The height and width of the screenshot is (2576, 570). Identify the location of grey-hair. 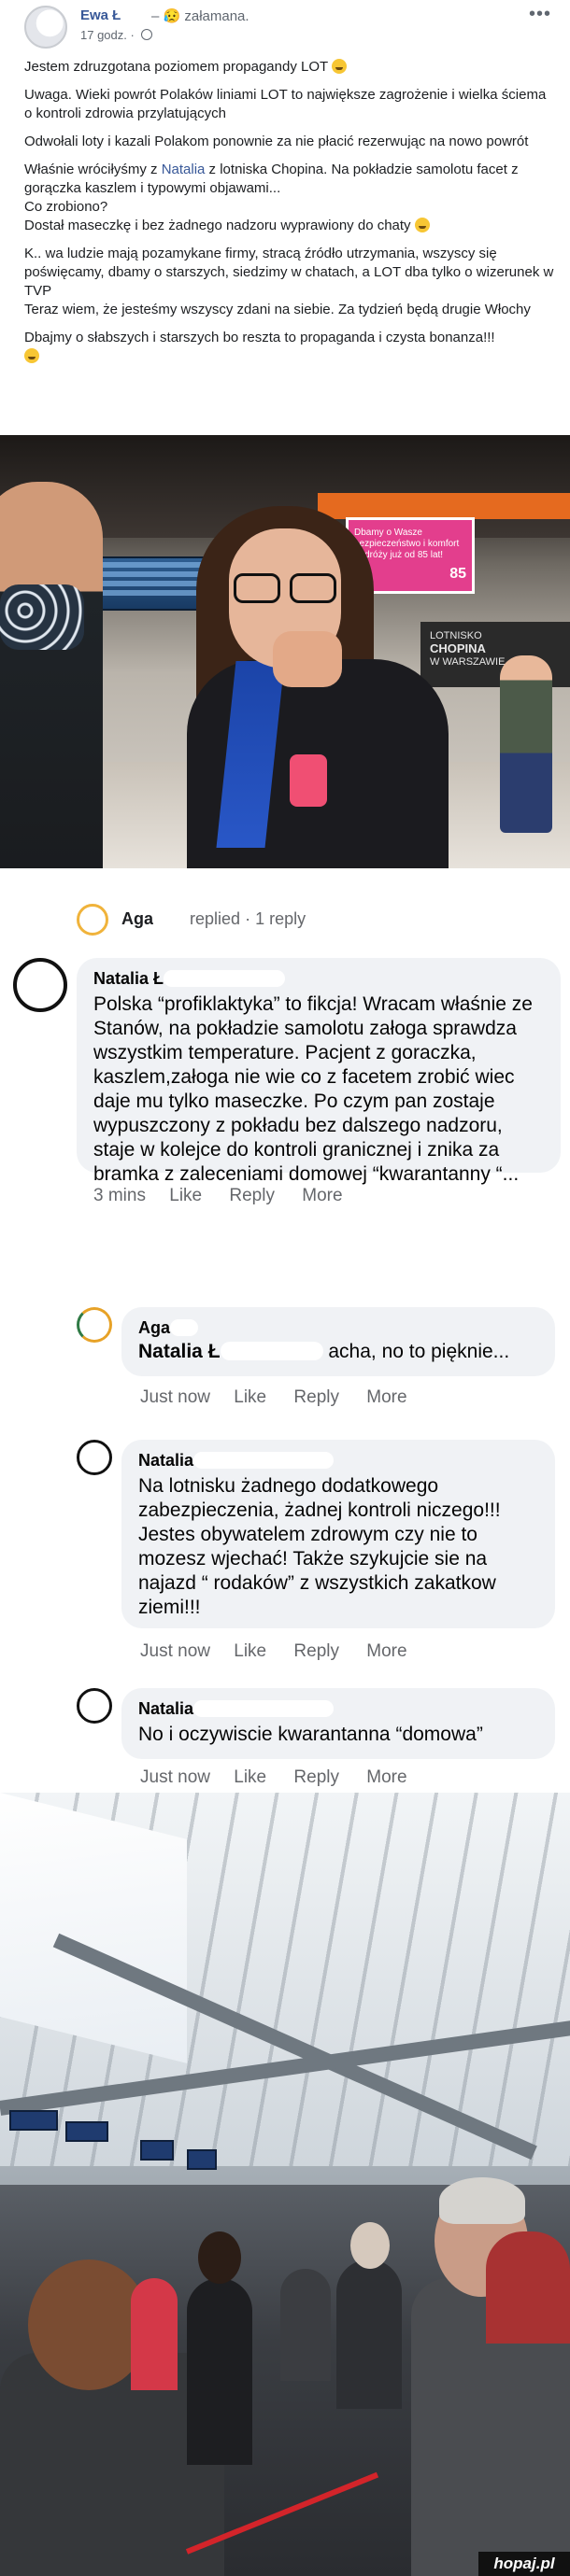
(482, 2200).